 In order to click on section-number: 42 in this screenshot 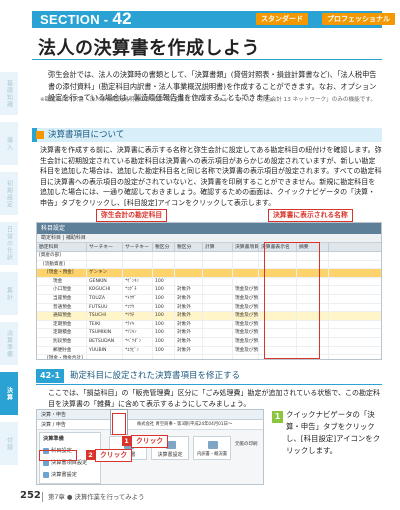, I will do `click(122, 18)`.